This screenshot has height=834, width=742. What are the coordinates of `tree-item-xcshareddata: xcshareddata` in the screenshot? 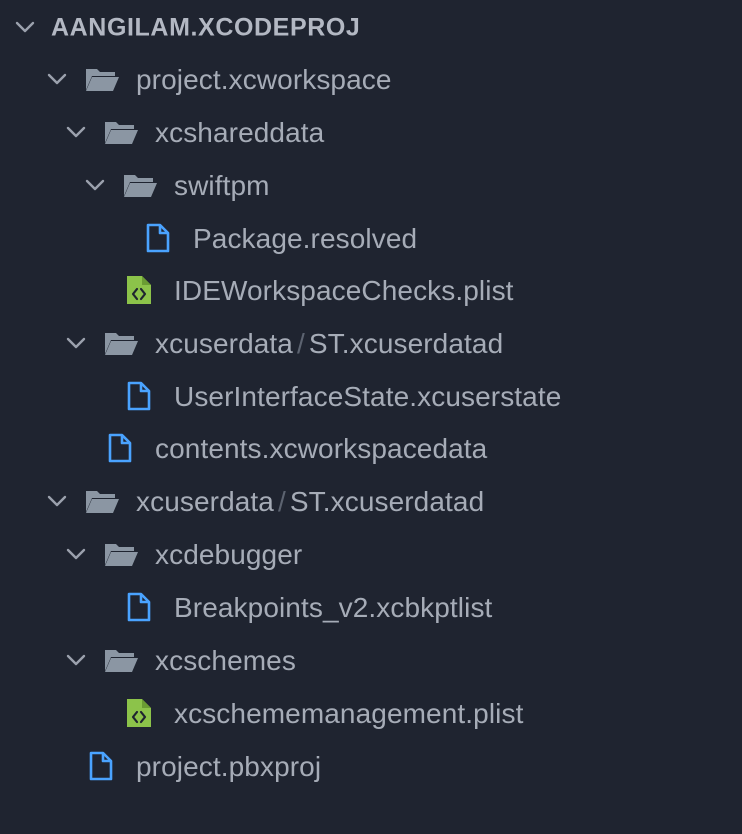 It's located at (371, 132).